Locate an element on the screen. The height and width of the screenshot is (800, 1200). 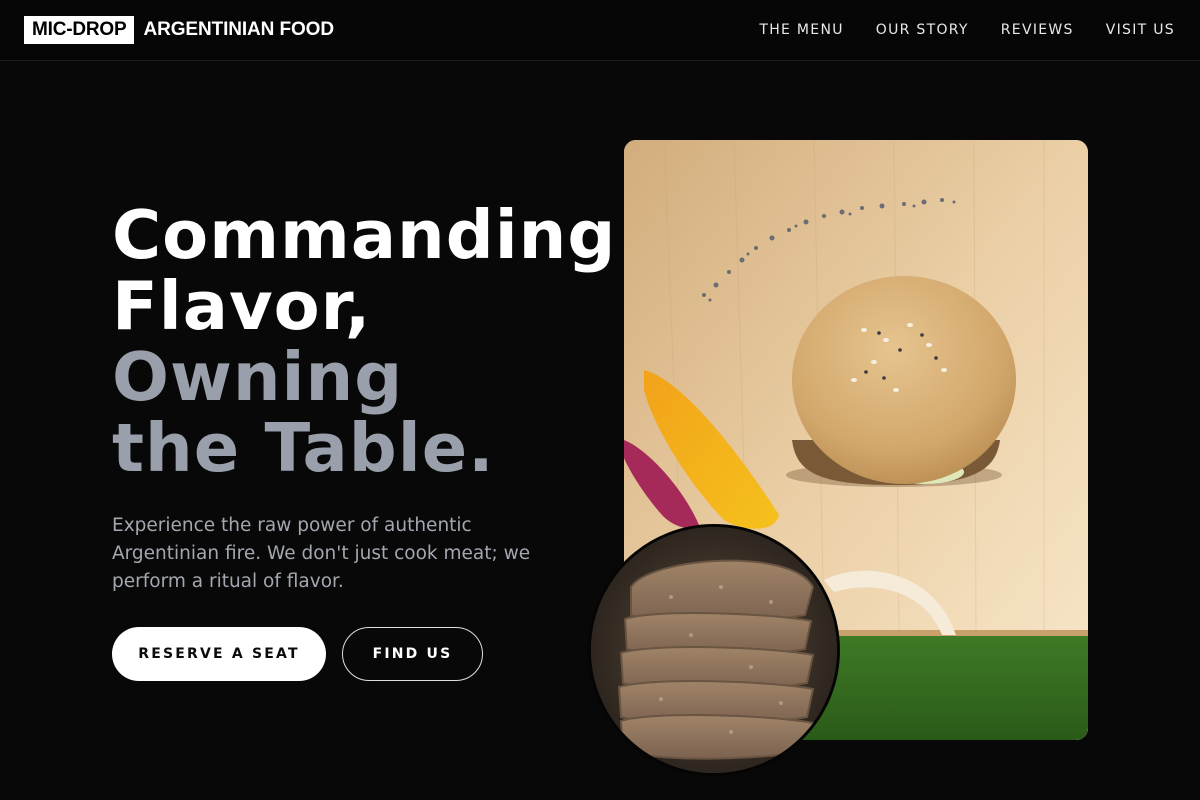
nav-links: THE MENU OUR STORY REVIEWS VISIT US is located at coordinates (951, 30).